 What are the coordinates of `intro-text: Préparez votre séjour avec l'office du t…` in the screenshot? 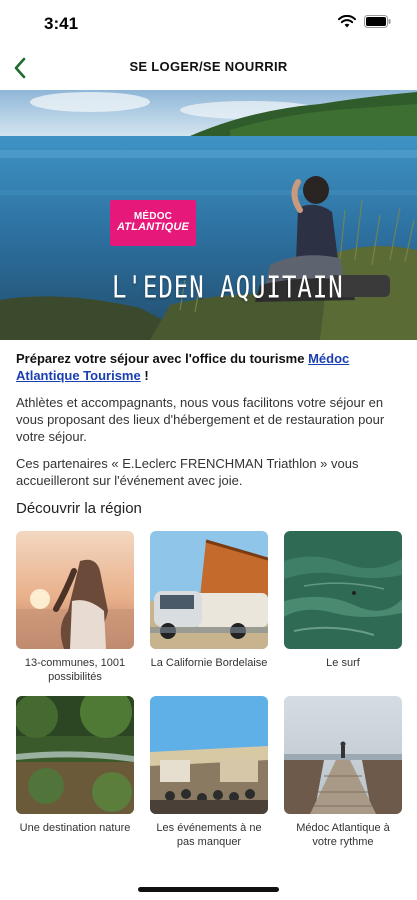 It's located at (208, 367).